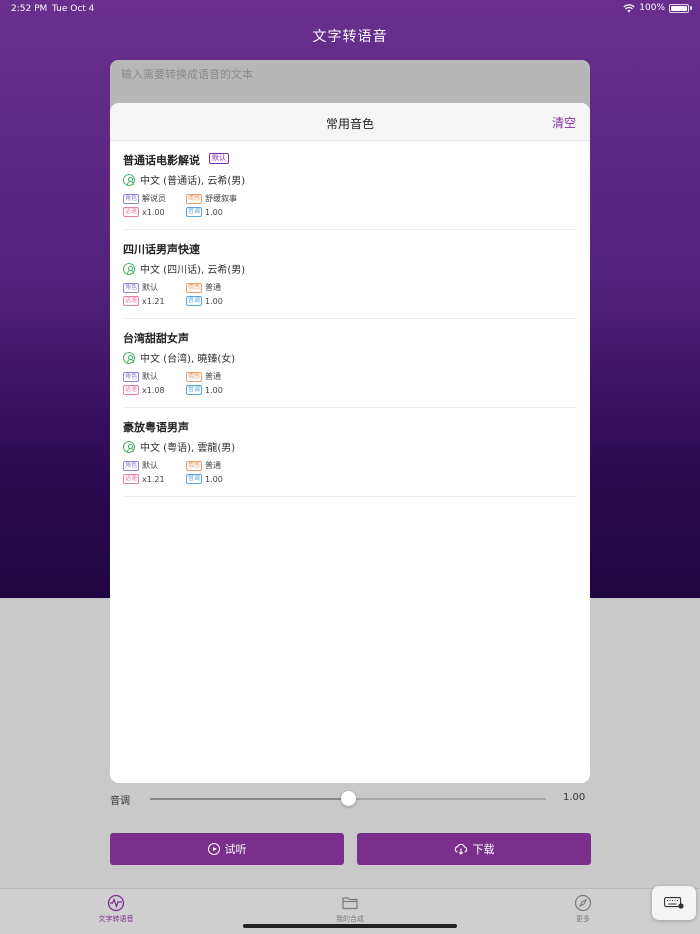 This screenshot has height=934, width=700. I want to click on download-button-label: 下载, so click(483, 849).